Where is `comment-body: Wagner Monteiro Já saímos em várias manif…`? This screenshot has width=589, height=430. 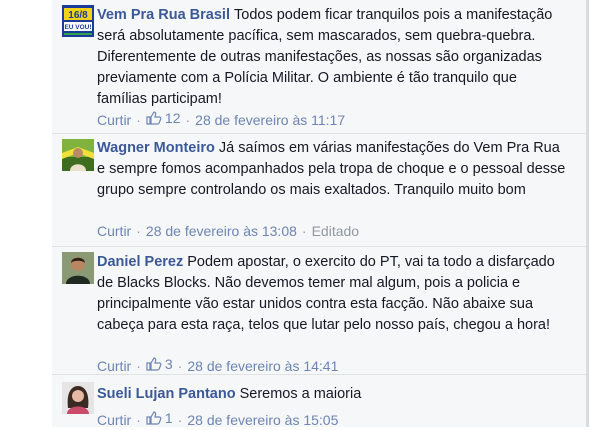 comment-body: Wagner Monteiro Já saímos em várias manif… is located at coordinates (332, 169).